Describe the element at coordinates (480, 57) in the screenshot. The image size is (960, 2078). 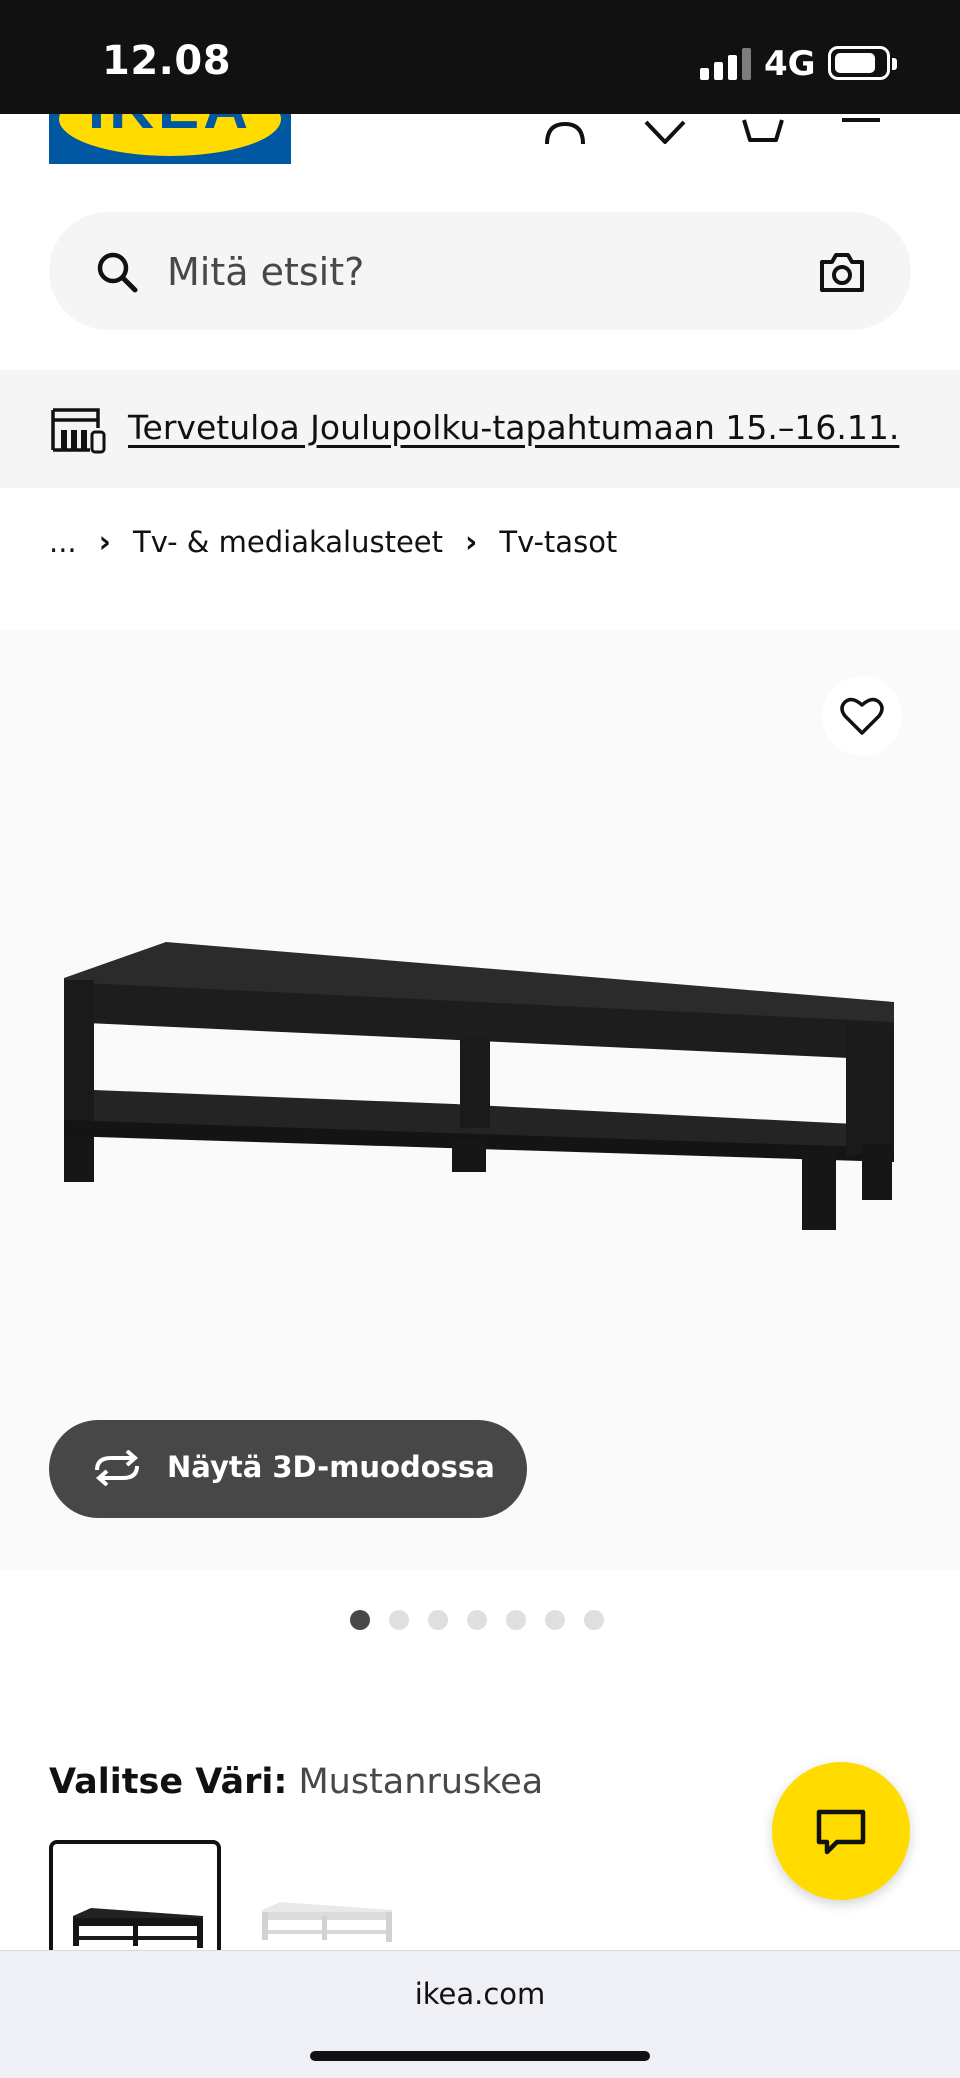
I see `status-bar: 12.08 4G` at that location.